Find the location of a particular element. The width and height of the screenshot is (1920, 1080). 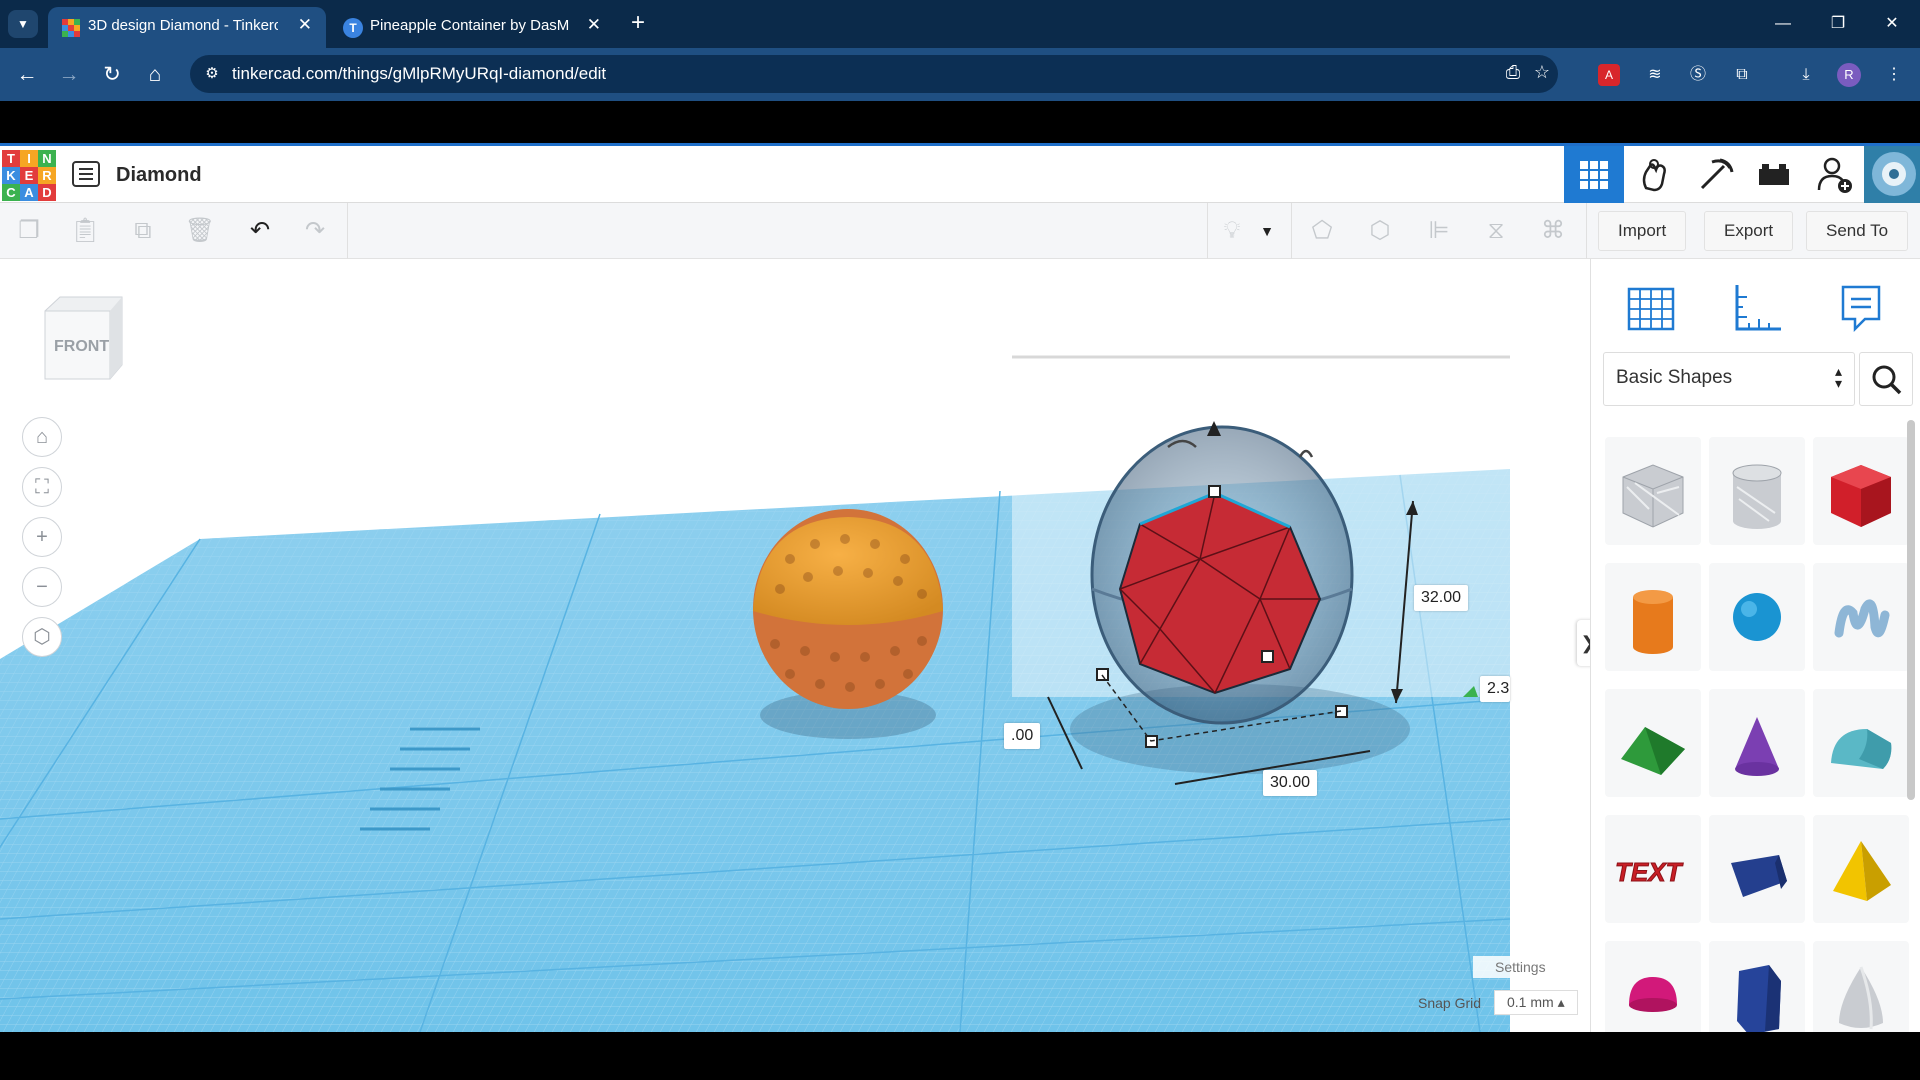

shape-wedge is located at coordinates (1757, 869).